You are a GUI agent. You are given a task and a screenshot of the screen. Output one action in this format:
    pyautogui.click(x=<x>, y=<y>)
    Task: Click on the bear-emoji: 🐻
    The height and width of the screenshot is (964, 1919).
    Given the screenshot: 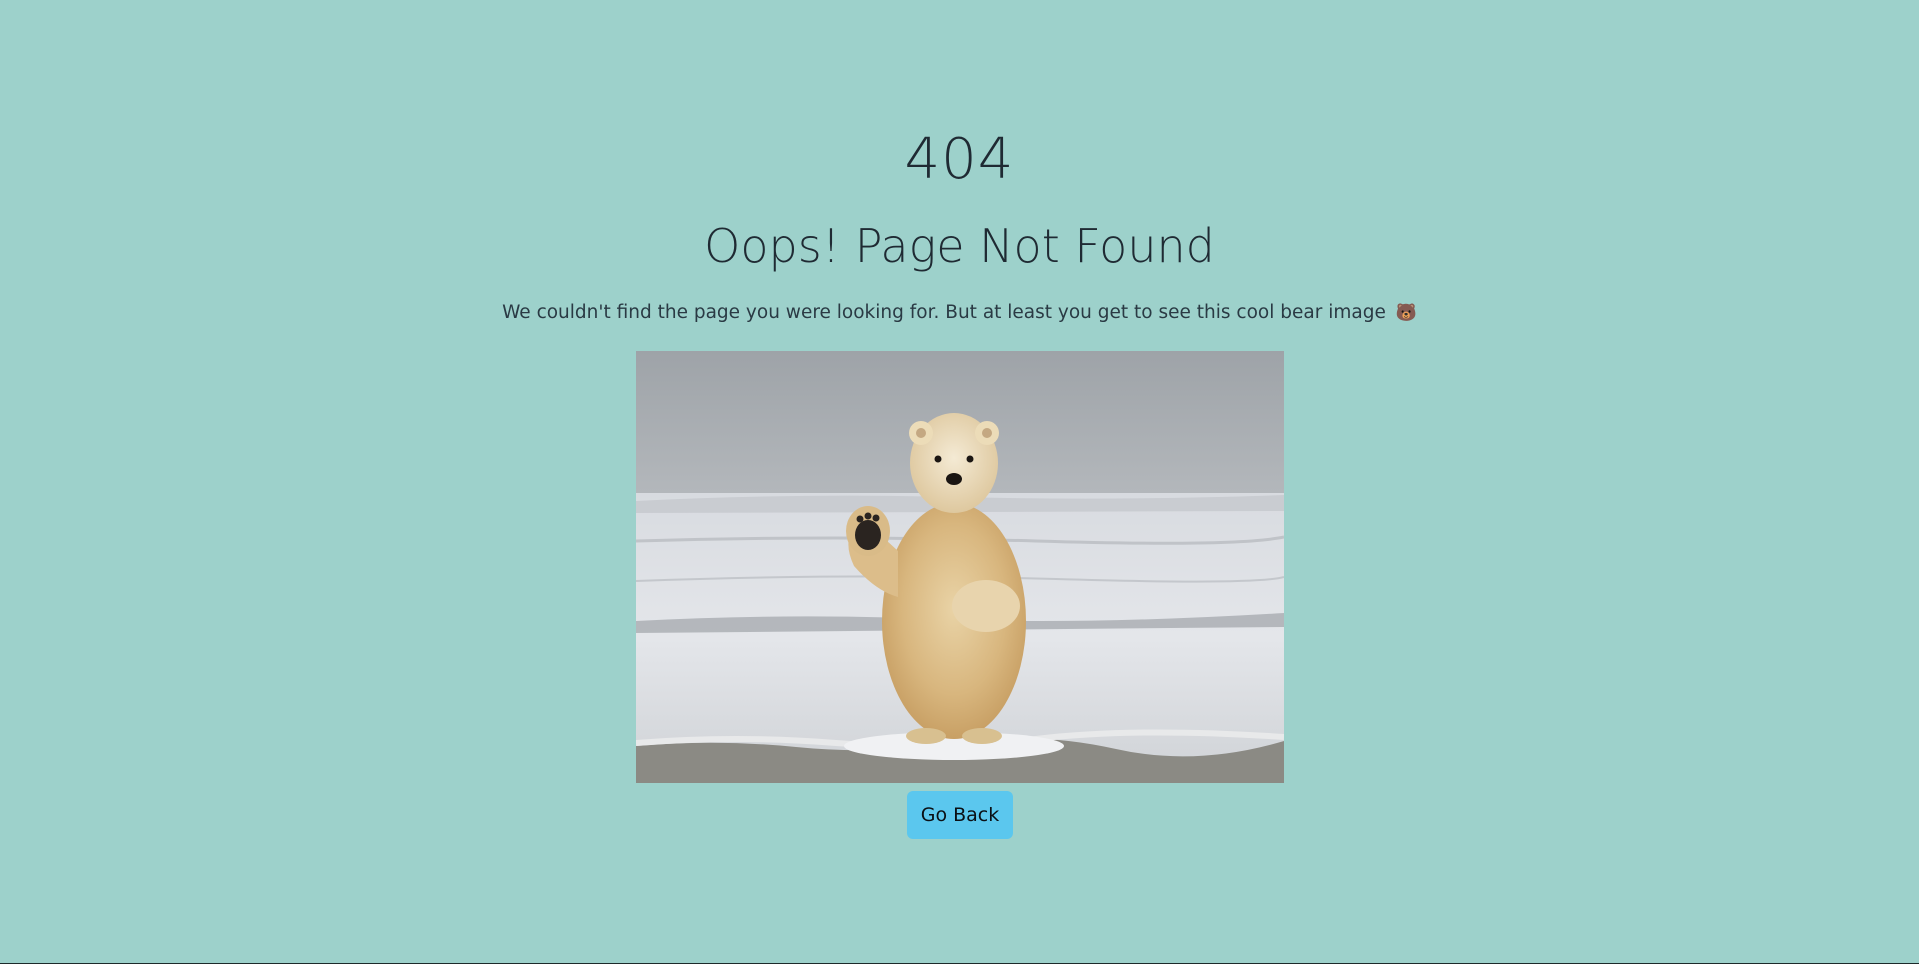 What is the action you would take?
    pyautogui.click(x=1406, y=313)
    